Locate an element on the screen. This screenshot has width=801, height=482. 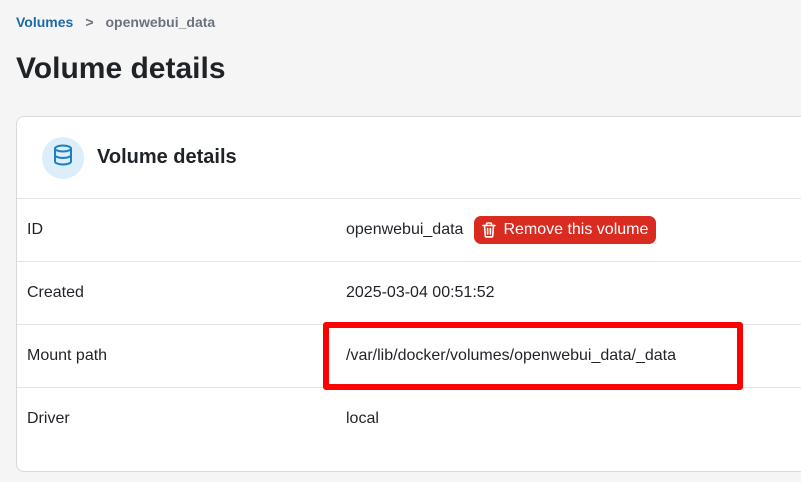
detail-value-driver-wrap: local is located at coordinates (362, 419).